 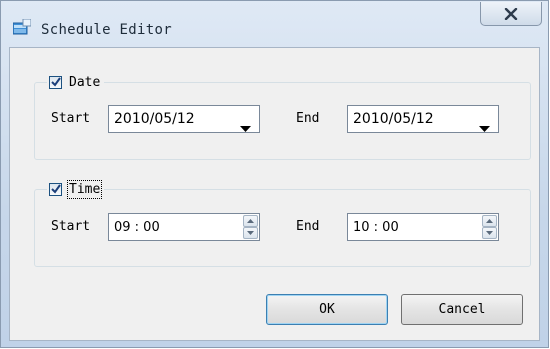 What do you see at coordinates (71, 226) in the screenshot?
I see `time-start-label: Start` at bounding box center [71, 226].